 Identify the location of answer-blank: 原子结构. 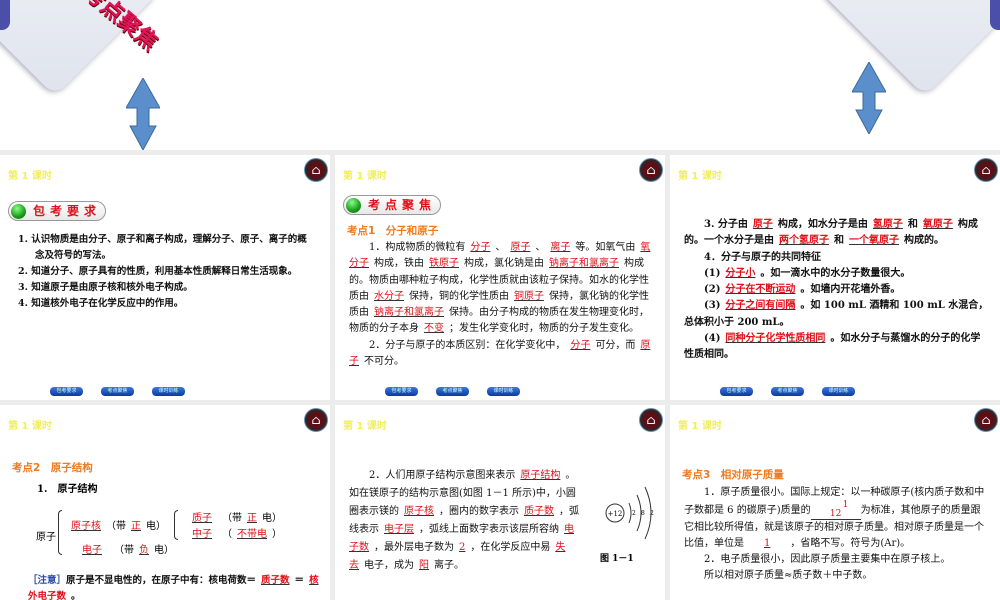
(540, 475).